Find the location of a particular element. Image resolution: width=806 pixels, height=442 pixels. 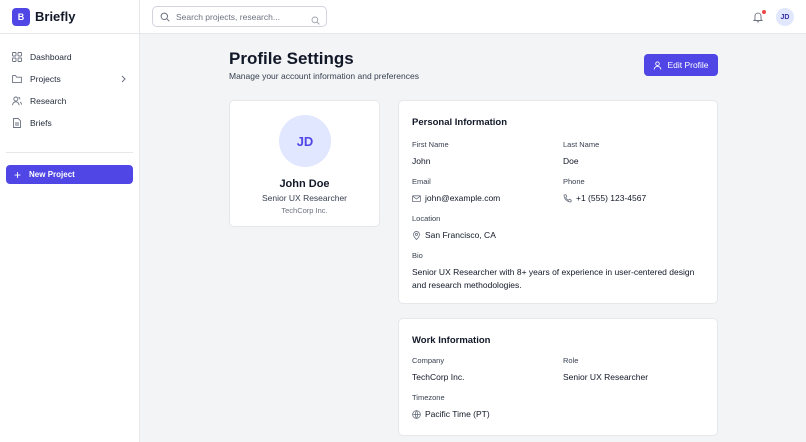

sidebar-item-label: Briefs is located at coordinates (41, 123).